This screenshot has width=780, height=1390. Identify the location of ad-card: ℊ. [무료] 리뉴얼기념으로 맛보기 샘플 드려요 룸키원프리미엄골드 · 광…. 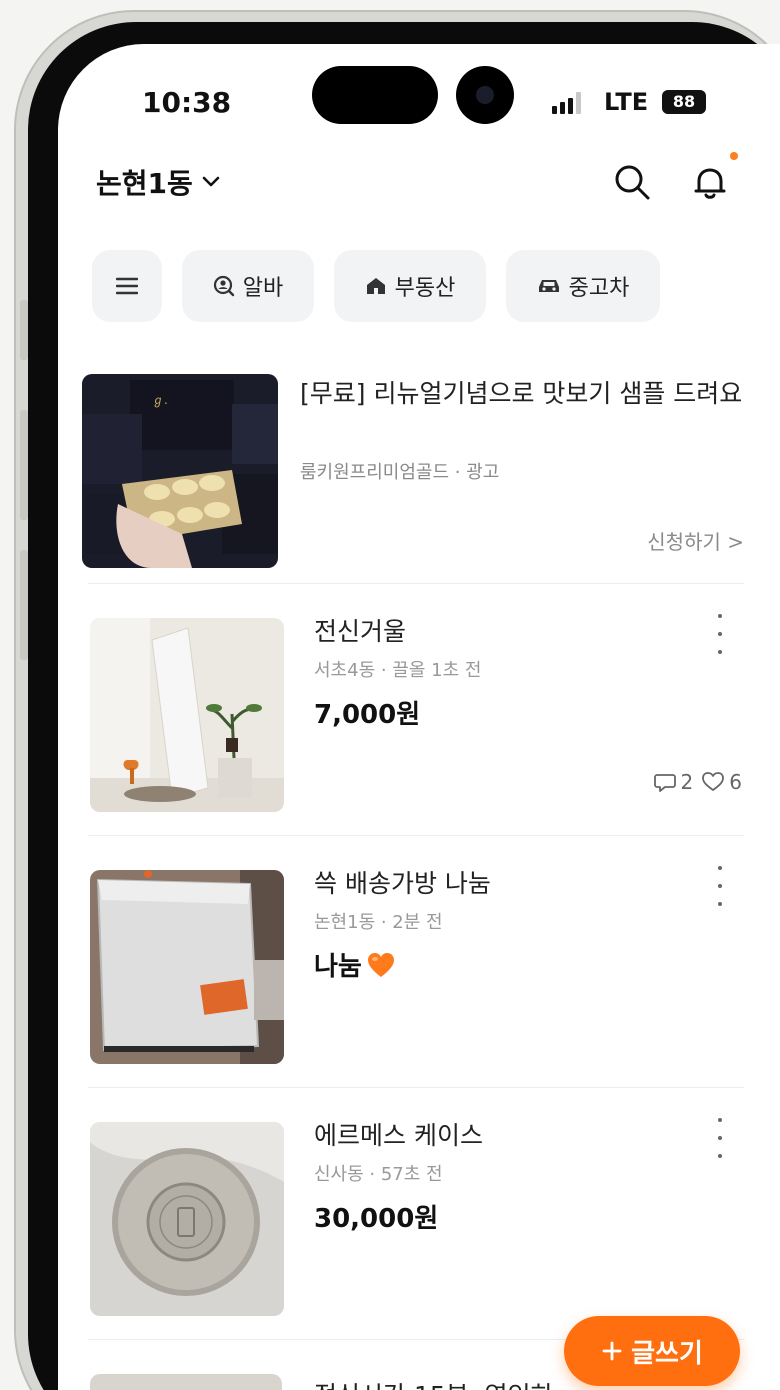
(413, 475).